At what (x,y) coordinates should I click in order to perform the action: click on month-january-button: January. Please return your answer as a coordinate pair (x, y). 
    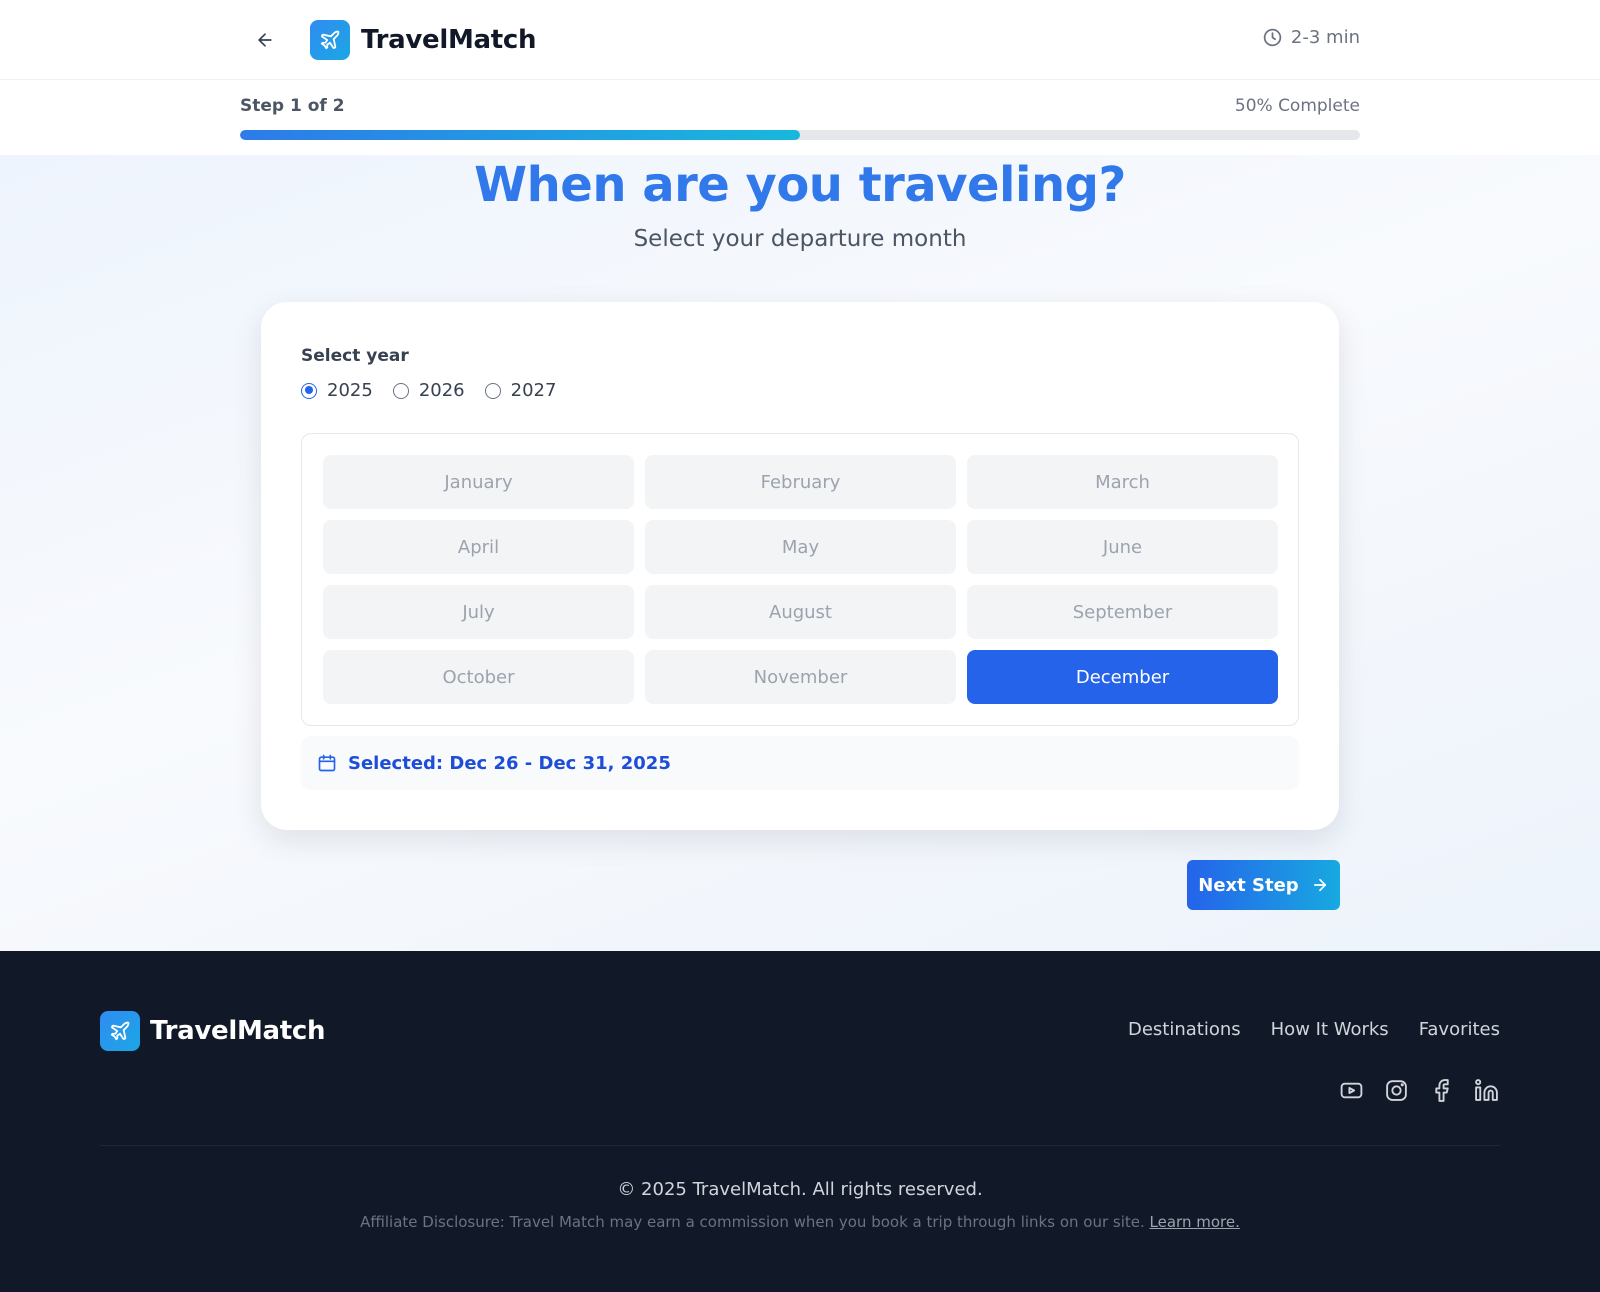
    Looking at the image, I should click on (478, 482).